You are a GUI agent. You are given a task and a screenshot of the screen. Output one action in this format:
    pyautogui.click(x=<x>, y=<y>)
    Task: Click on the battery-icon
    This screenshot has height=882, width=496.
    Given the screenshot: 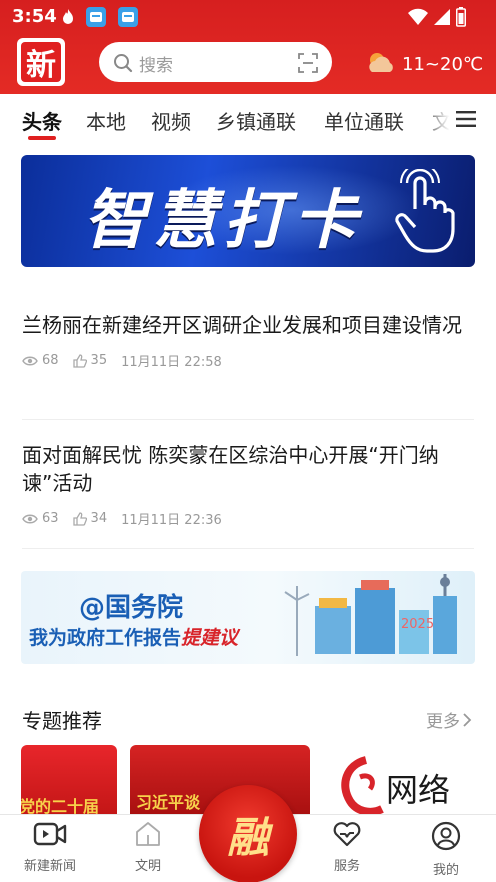 What is the action you would take?
    pyautogui.click(x=461, y=17)
    